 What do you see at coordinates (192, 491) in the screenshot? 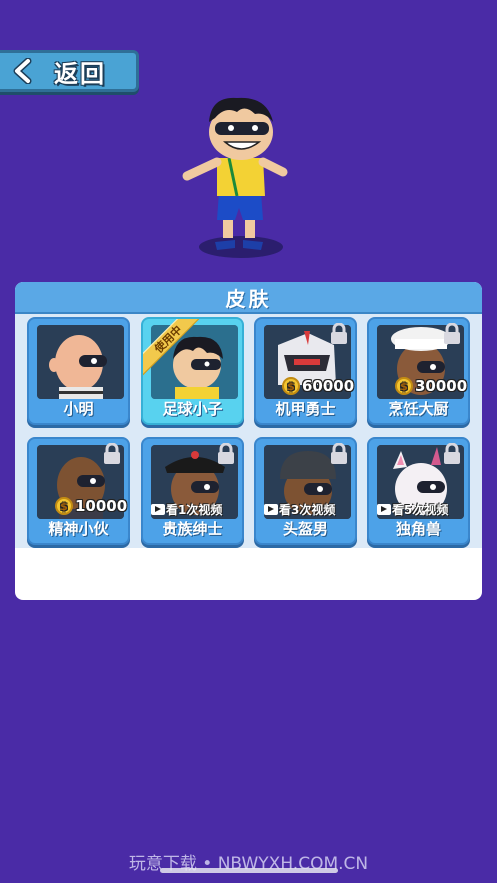
I see `skin-card-noble-gentleman: 看1次视频 贵族绅士` at bounding box center [192, 491].